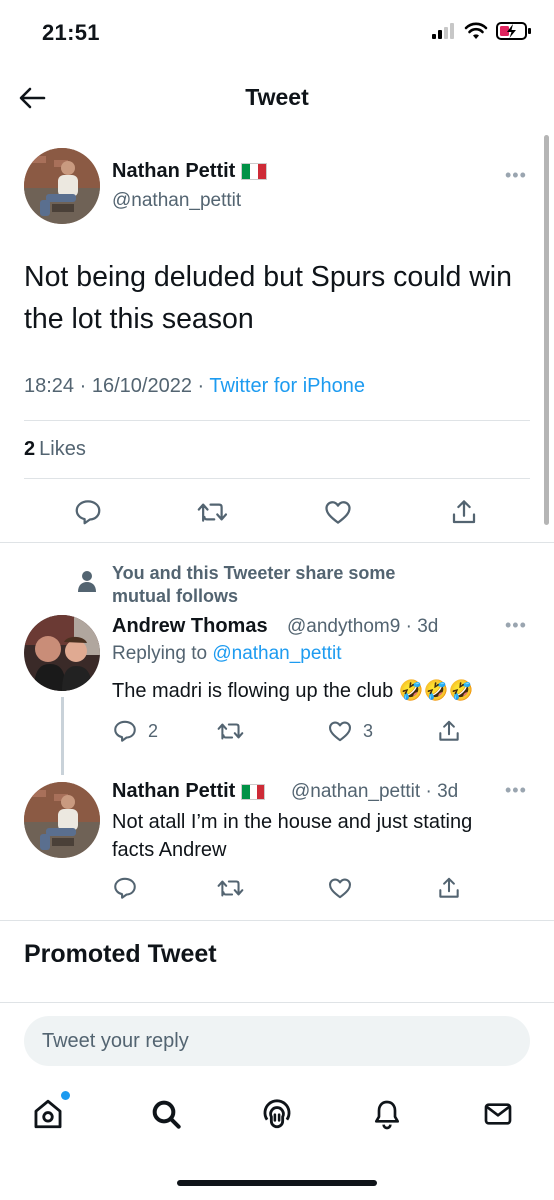 The width and height of the screenshot is (554, 1200). I want to click on status-icons, so click(482, 33).